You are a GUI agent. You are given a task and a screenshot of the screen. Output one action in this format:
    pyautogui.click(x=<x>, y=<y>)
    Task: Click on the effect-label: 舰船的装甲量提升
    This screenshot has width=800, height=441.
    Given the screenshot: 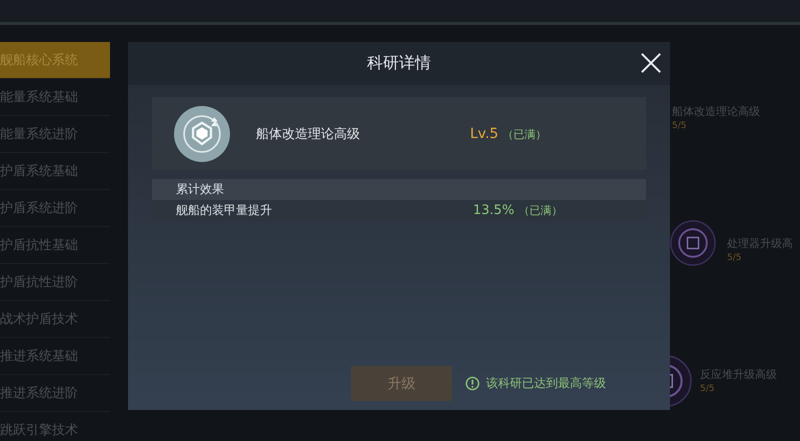 What is the action you would take?
    pyautogui.click(x=224, y=210)
    